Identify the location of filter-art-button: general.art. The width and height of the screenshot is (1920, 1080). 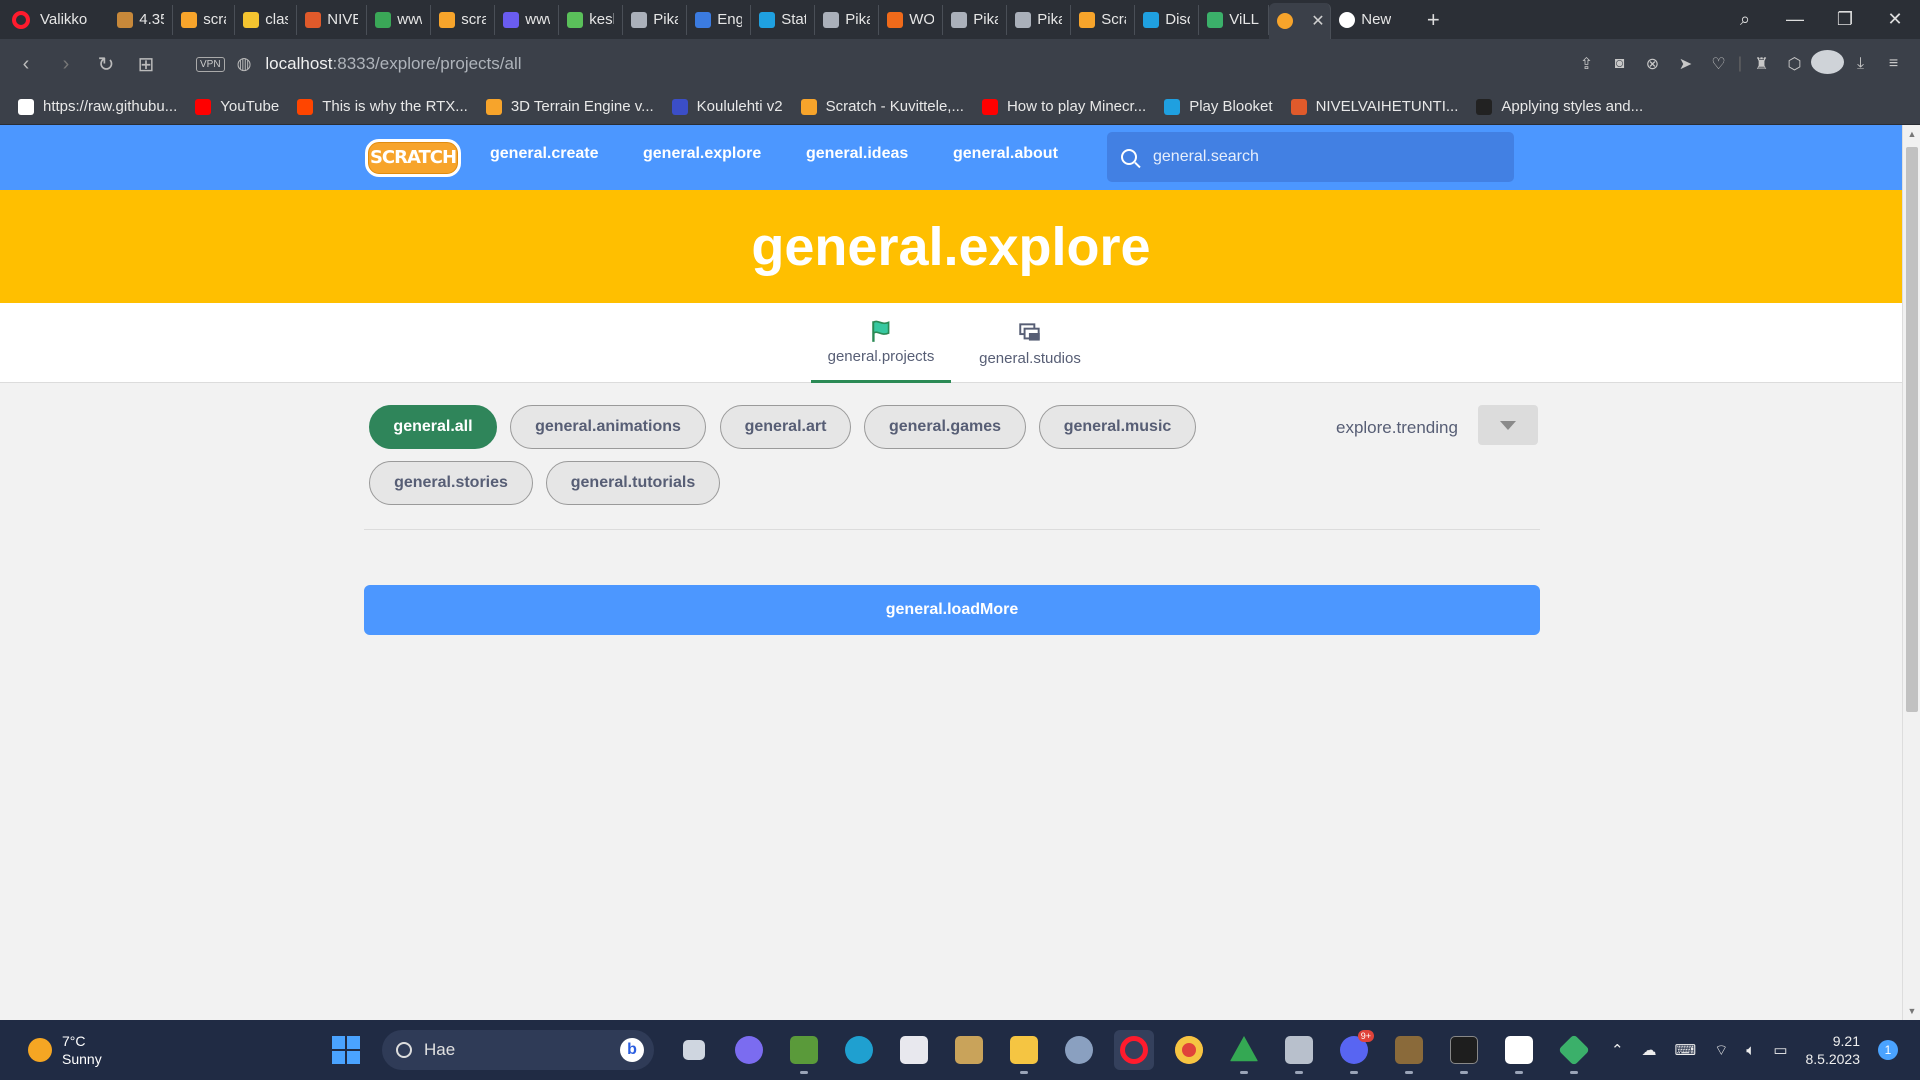
(785, 427).